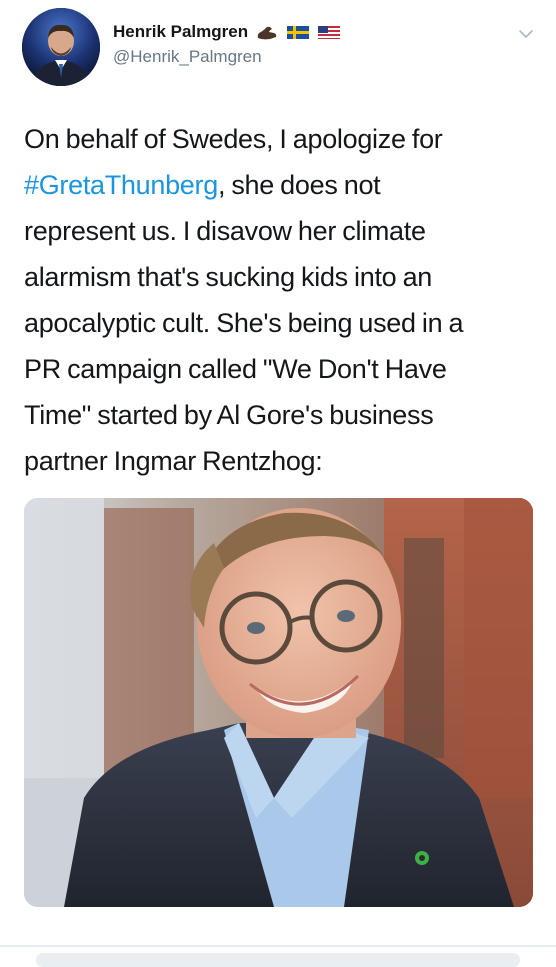  What do you see at coordinates (299, 185) in the screenshot?
I see `tweet-text-fragment: , she does not` at bounding box center [299, 185].